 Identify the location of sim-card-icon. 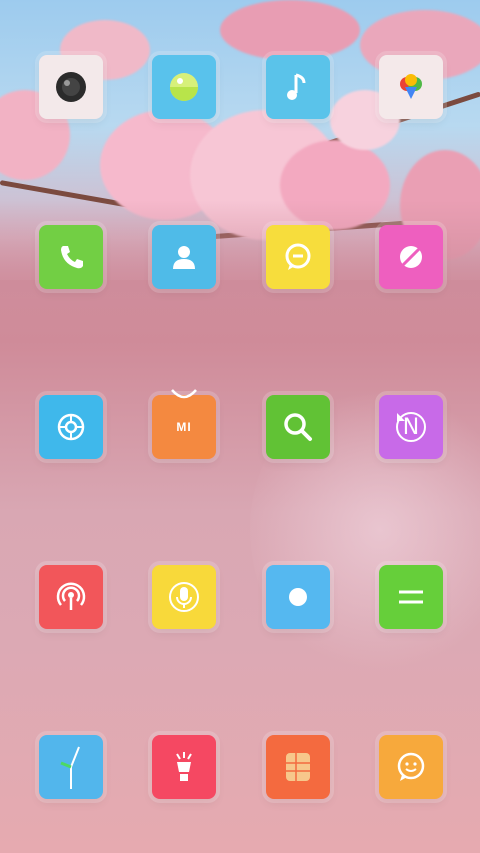
(298, 767).